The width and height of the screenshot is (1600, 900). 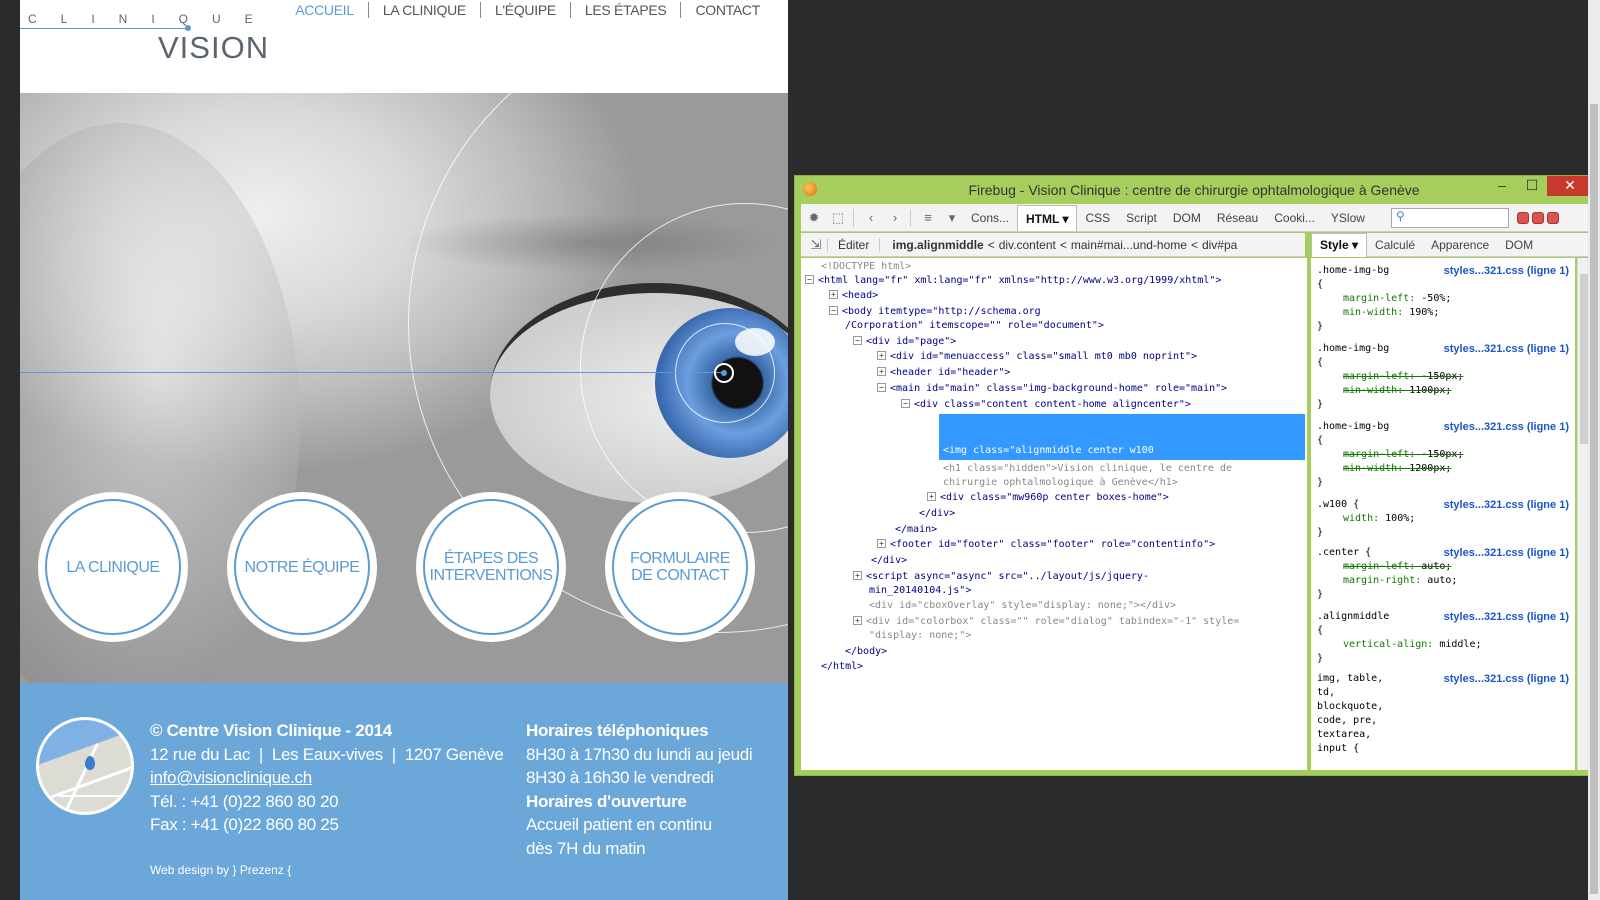 What do you see at coordinates (302, 567) in the screenshot?
I see `bubble-notre-equipe: NOTRE ÉQUIPE` at bounding box center [302, 567].